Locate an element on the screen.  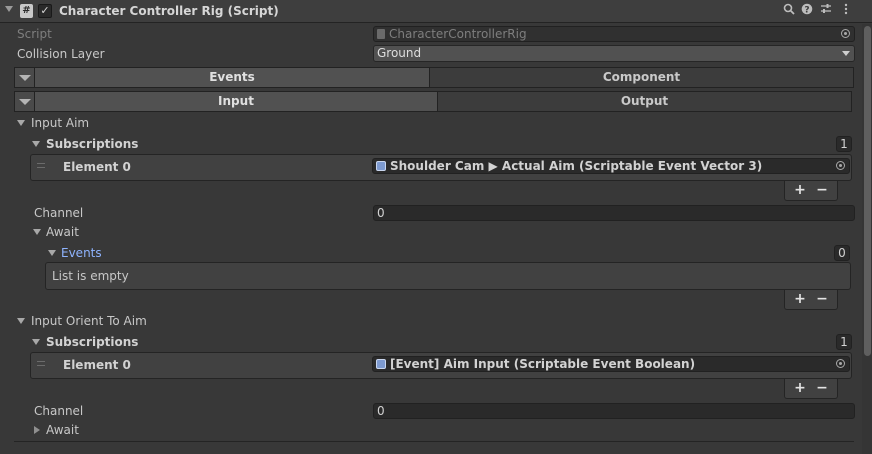
events-count-field: 0 is located at coordinates (842, 253).